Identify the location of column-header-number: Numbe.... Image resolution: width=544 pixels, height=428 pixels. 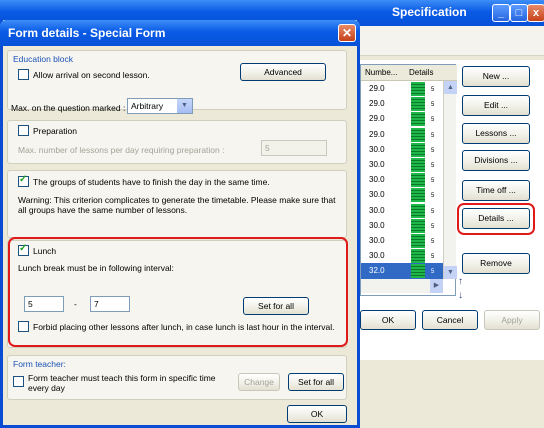
(381, 72).